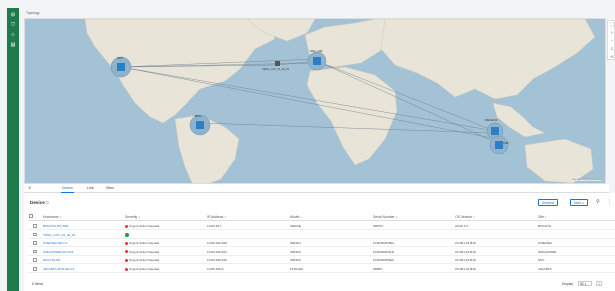 The width and height of the screenshot is (615, 291). Describe the element at coordinates (58, 252) in the screenshot. I see `cell-hostname: SINGAPORE-SD-C01` at that location.